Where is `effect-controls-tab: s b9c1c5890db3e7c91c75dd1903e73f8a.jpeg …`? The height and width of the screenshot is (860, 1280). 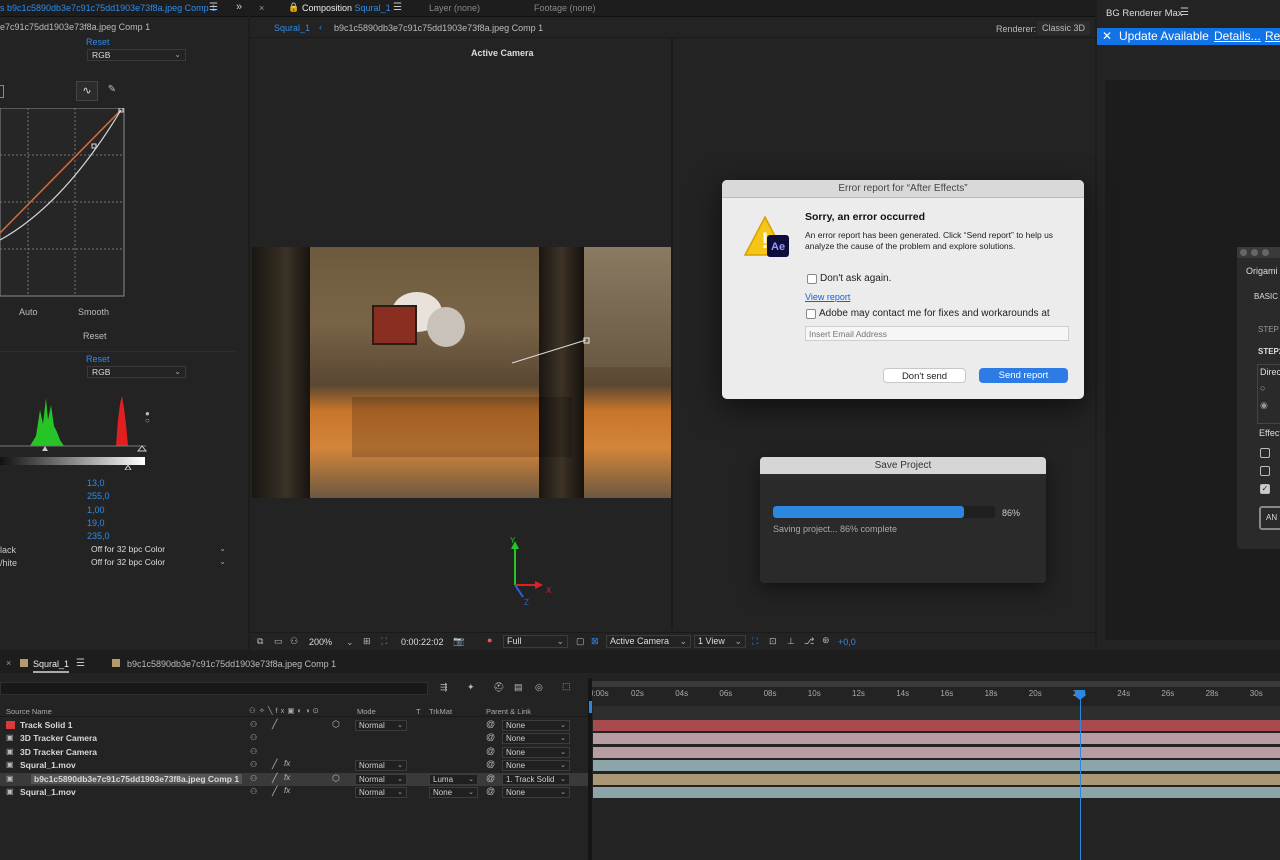
effect-controls-tab: s b9c1c5890db3e7c91c75dd1903e73f8a.jpeg … is located at coordinates (108, 8).